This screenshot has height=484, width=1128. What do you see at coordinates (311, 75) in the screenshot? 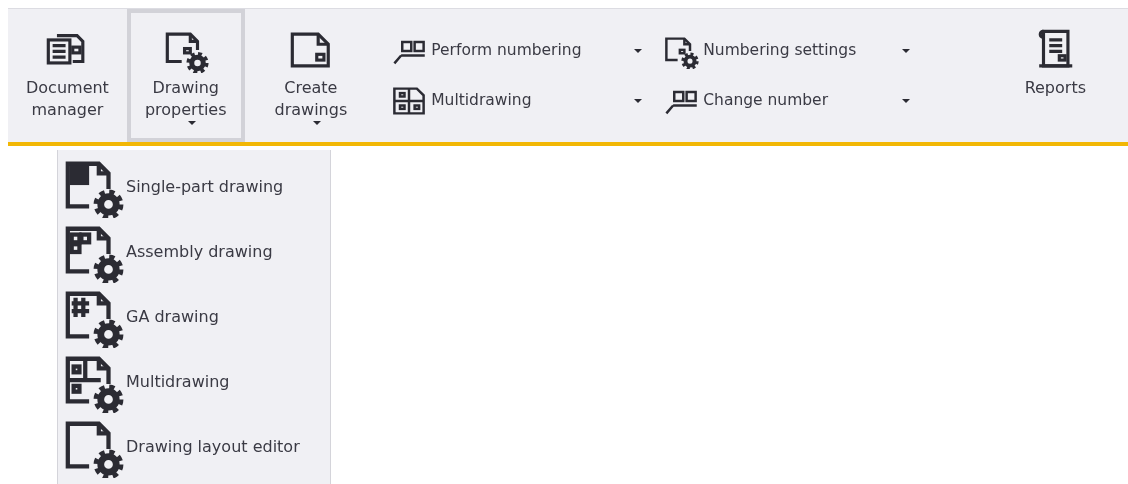
I see `ribbon-button: Create drawings` at bounding box center [311, 75].